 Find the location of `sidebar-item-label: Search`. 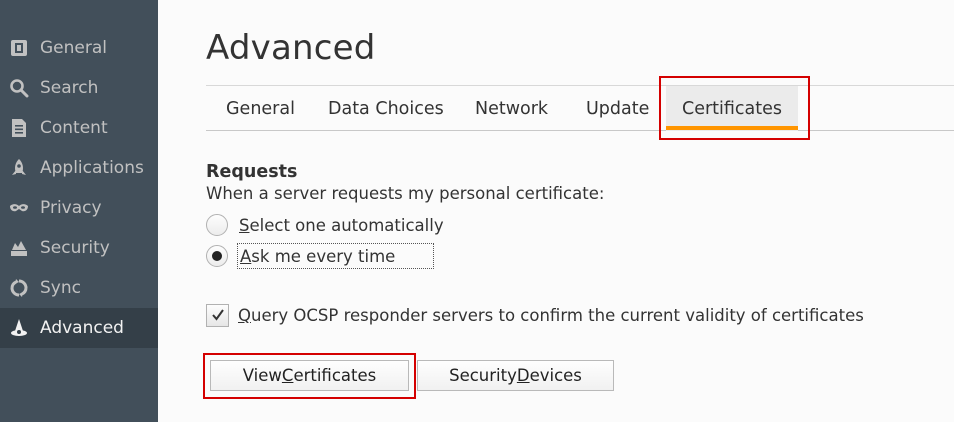

sidebar-item-label: Search is located at coordinates (69, 88).